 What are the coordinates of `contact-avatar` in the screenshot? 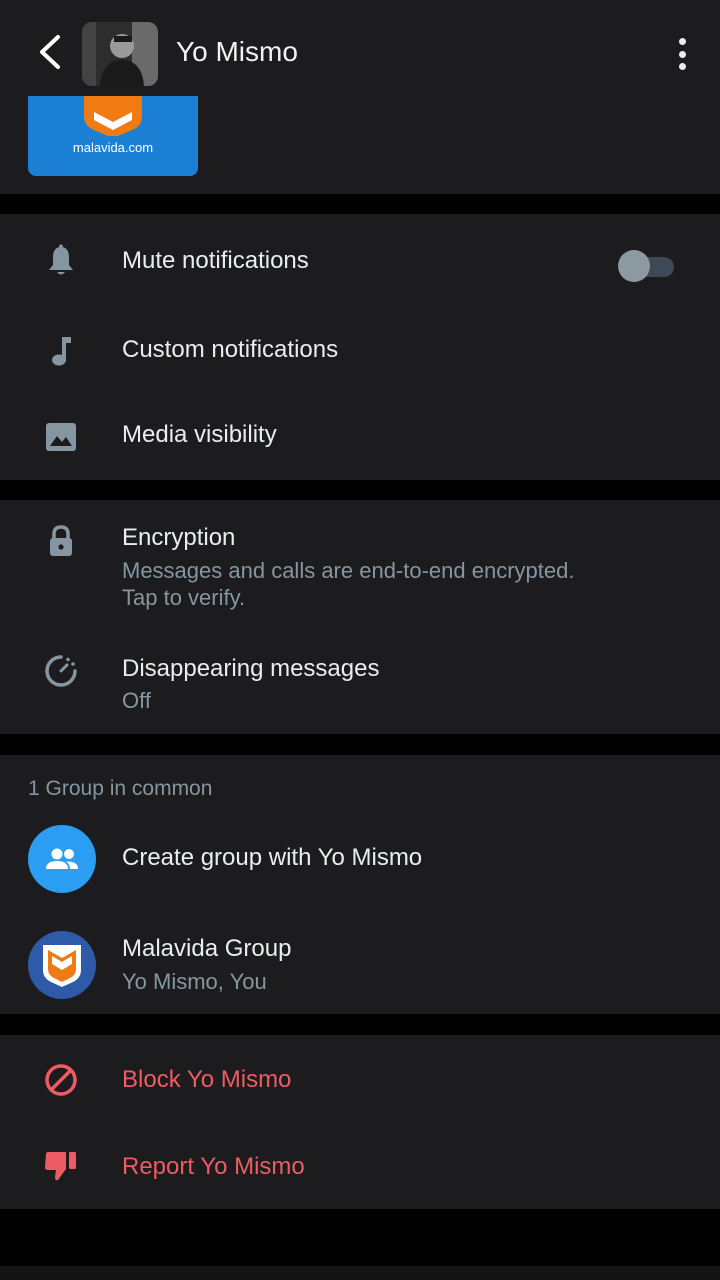 It's located at (120, 54).